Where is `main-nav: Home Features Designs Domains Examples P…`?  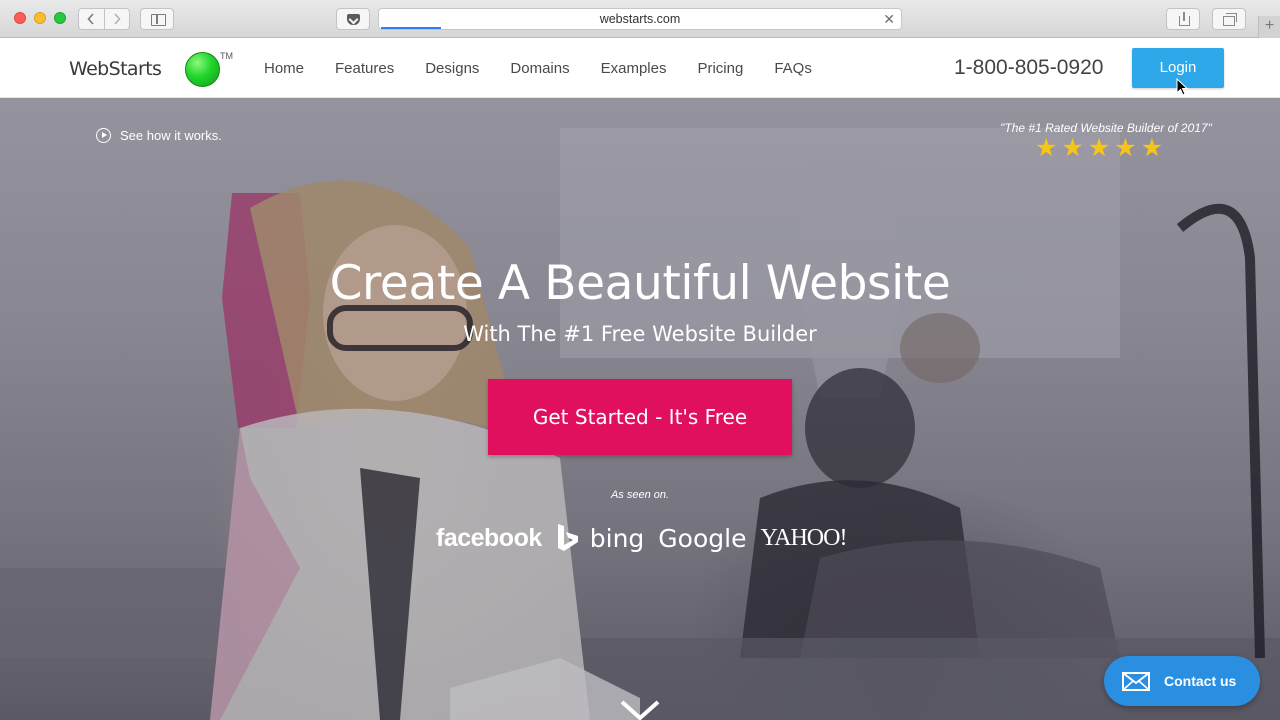 main-nav: Home Features Designs Domains Examples P… is located at coordinates (553, 68).